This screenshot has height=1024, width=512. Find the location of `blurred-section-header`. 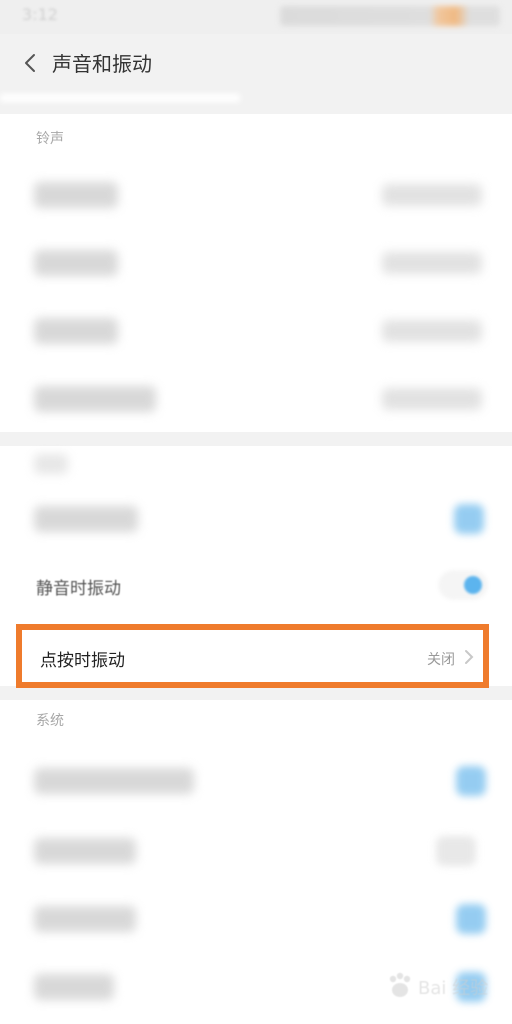

blurred-section-header is located at coordinates (51, 464).